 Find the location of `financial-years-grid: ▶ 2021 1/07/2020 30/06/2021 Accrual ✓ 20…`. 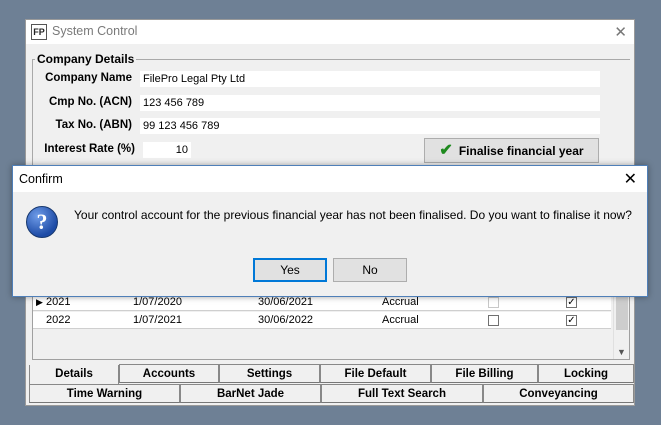

financial-years-grid: ▶ 2021 1/07/2020 30/06/2021 Accrual ✓ 20… is located at coordinates (331, 326).